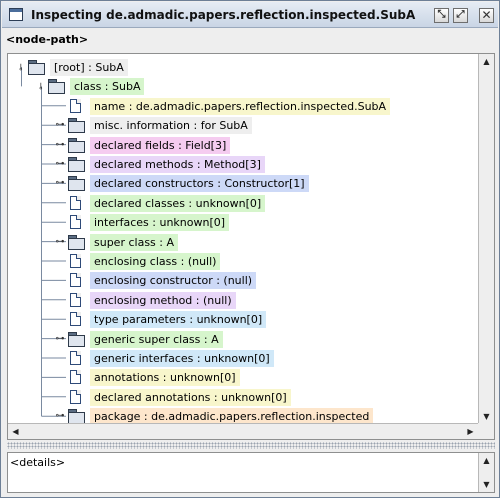 The image size is (500, 498). I want to click on tree-node-label: annotations : unknown[0], so click(165, 378).